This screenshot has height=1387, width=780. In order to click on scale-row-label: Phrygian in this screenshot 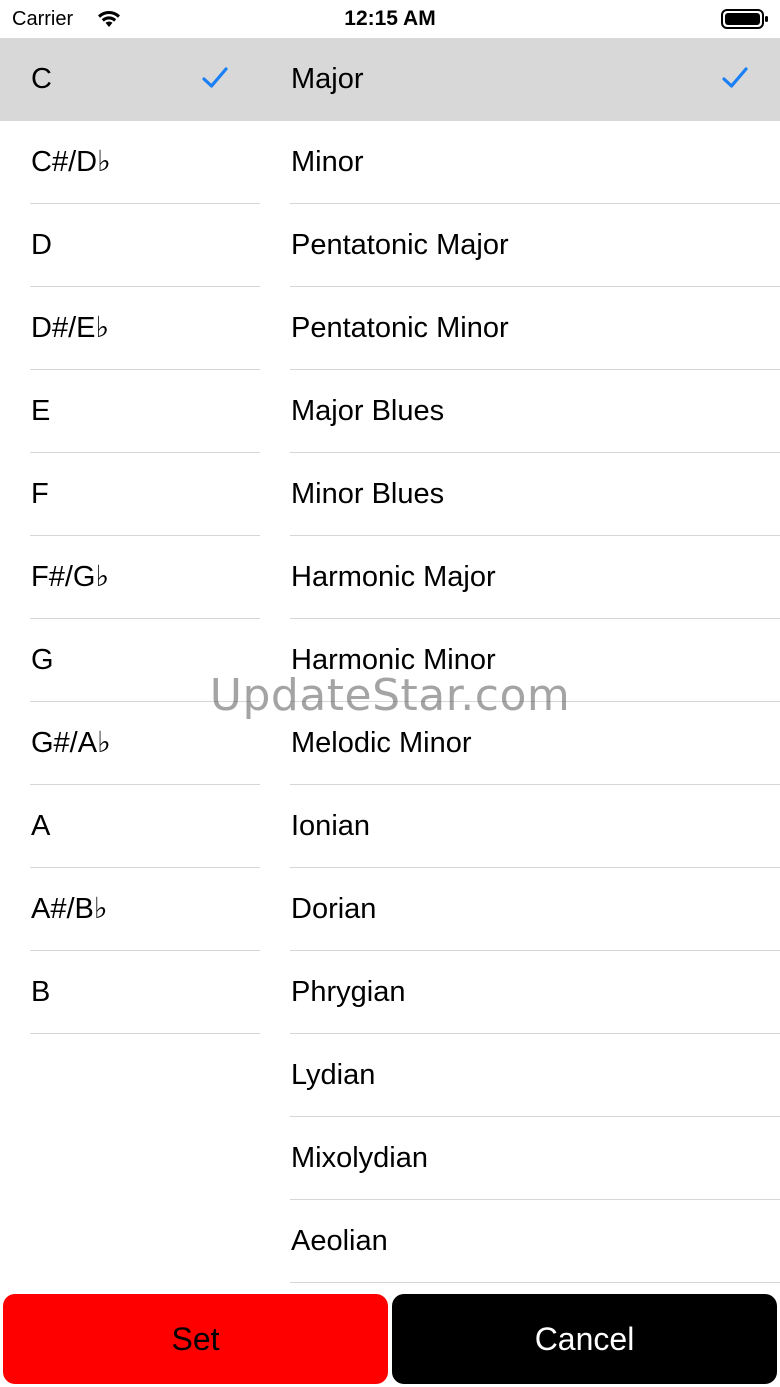, I will do `click(348, 992)`.